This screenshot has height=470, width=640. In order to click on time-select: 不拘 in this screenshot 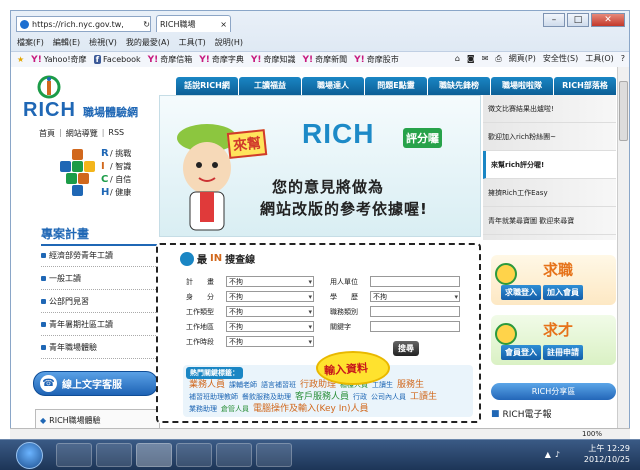, I will do `click(270, 341)`.